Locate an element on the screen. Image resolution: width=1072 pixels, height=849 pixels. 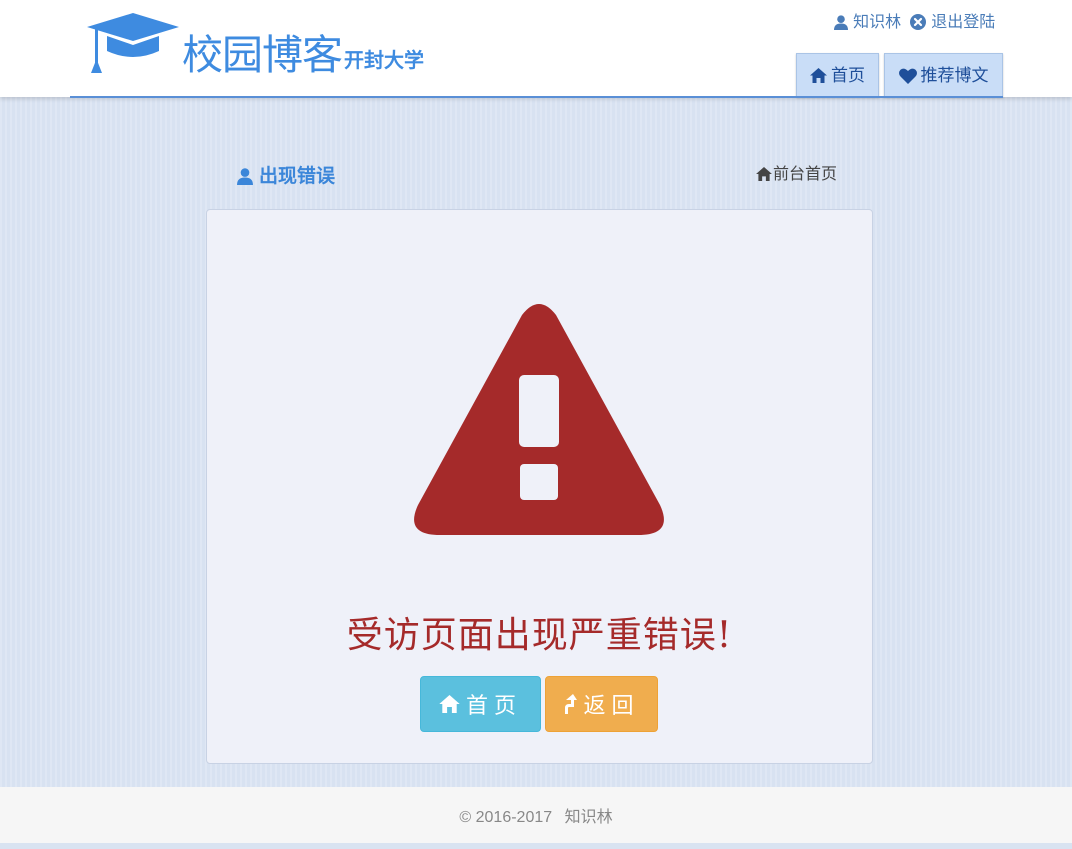
section-heading: 出现错误 is located at coordinates (286, 176).